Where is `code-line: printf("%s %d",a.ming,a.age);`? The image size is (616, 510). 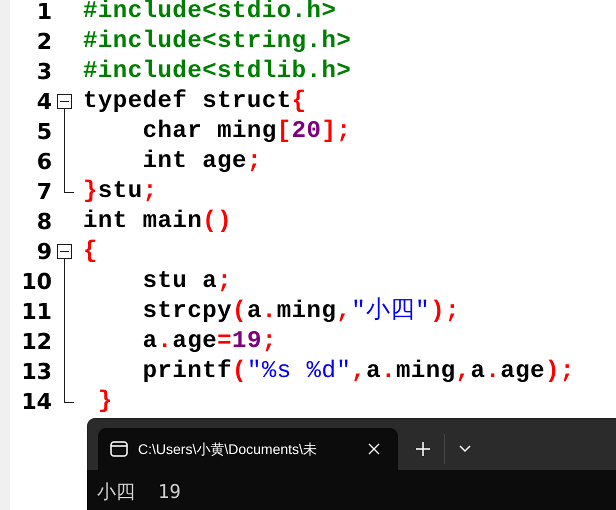
code-line: printf("%s %d",a.ming,a.age); is located at coordinates (358, 372).